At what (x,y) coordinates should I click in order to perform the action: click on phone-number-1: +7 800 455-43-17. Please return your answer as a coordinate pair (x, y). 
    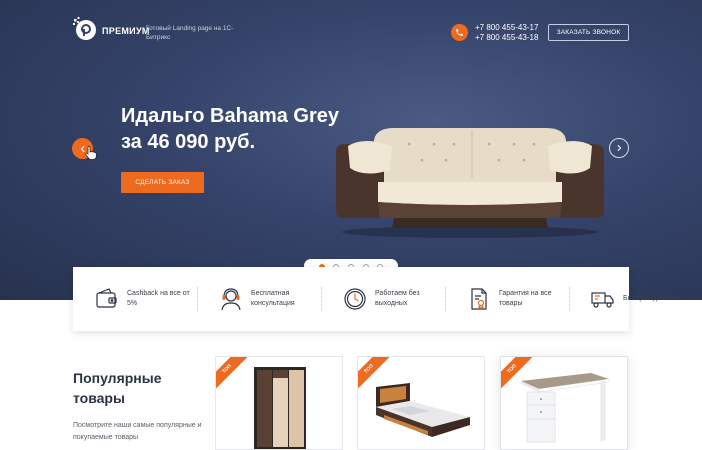
    Looking at the image, I should click on (506, 28).